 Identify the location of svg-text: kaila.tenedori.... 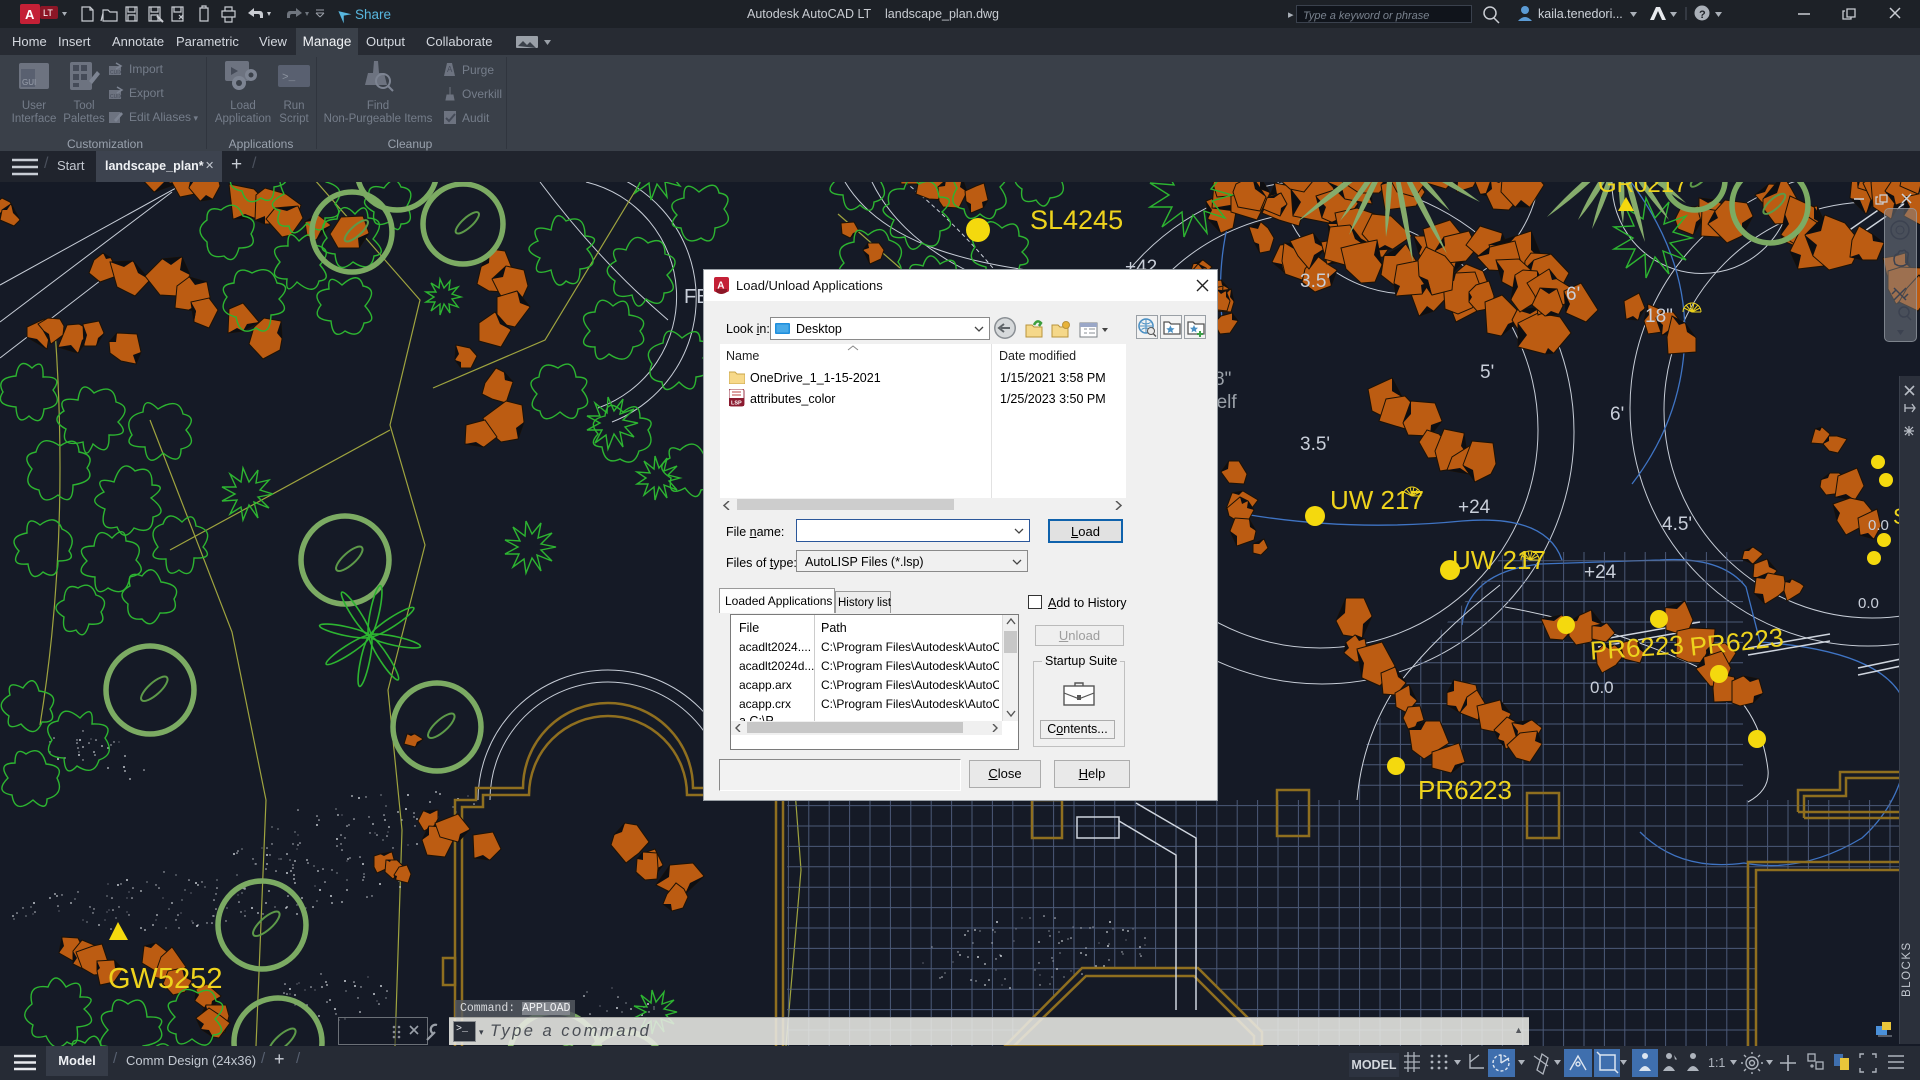
(1580, 14).